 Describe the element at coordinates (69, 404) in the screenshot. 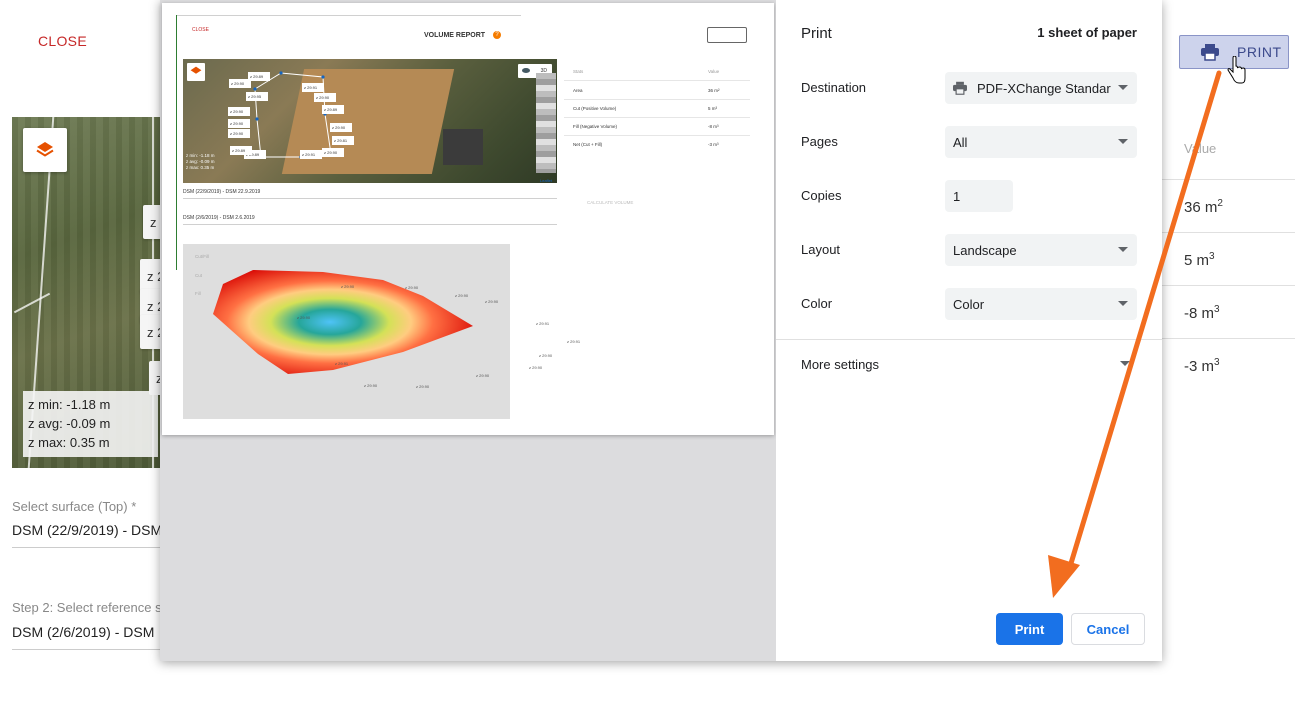

I see `z-min: z min: -1.18 m` at that location.